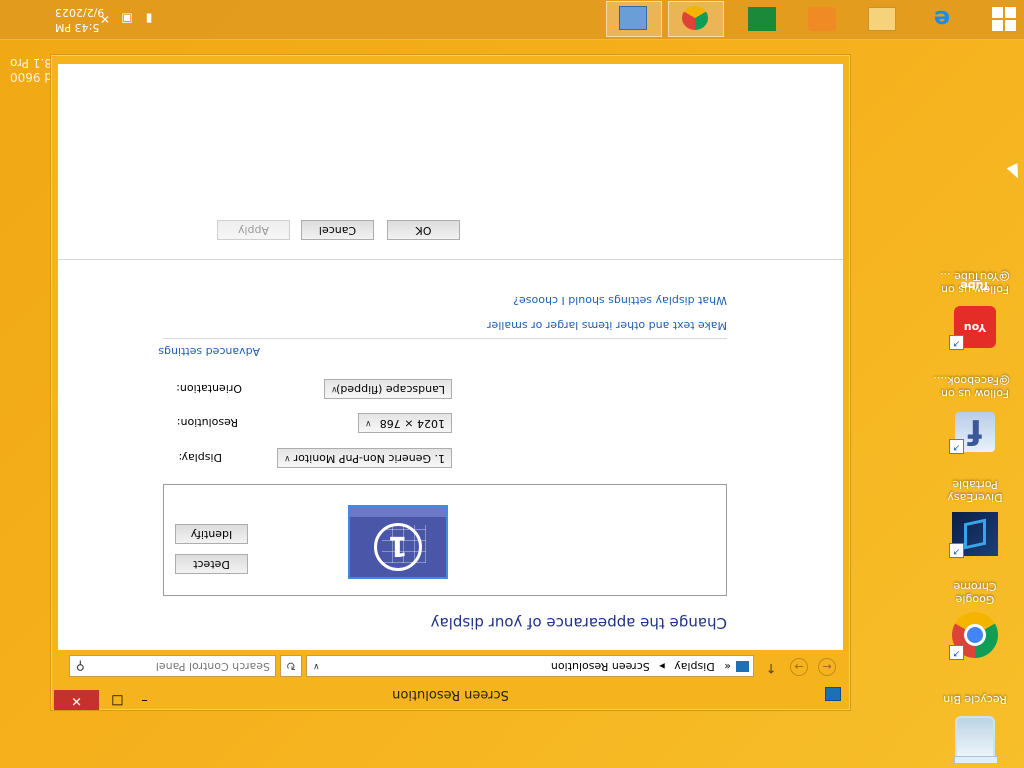 This screenshot has height=768, width=1024. Describe the element at coordinates (209, 351) in the screenshot. I see `advanced-settings-link: Advanced settings` at that location.